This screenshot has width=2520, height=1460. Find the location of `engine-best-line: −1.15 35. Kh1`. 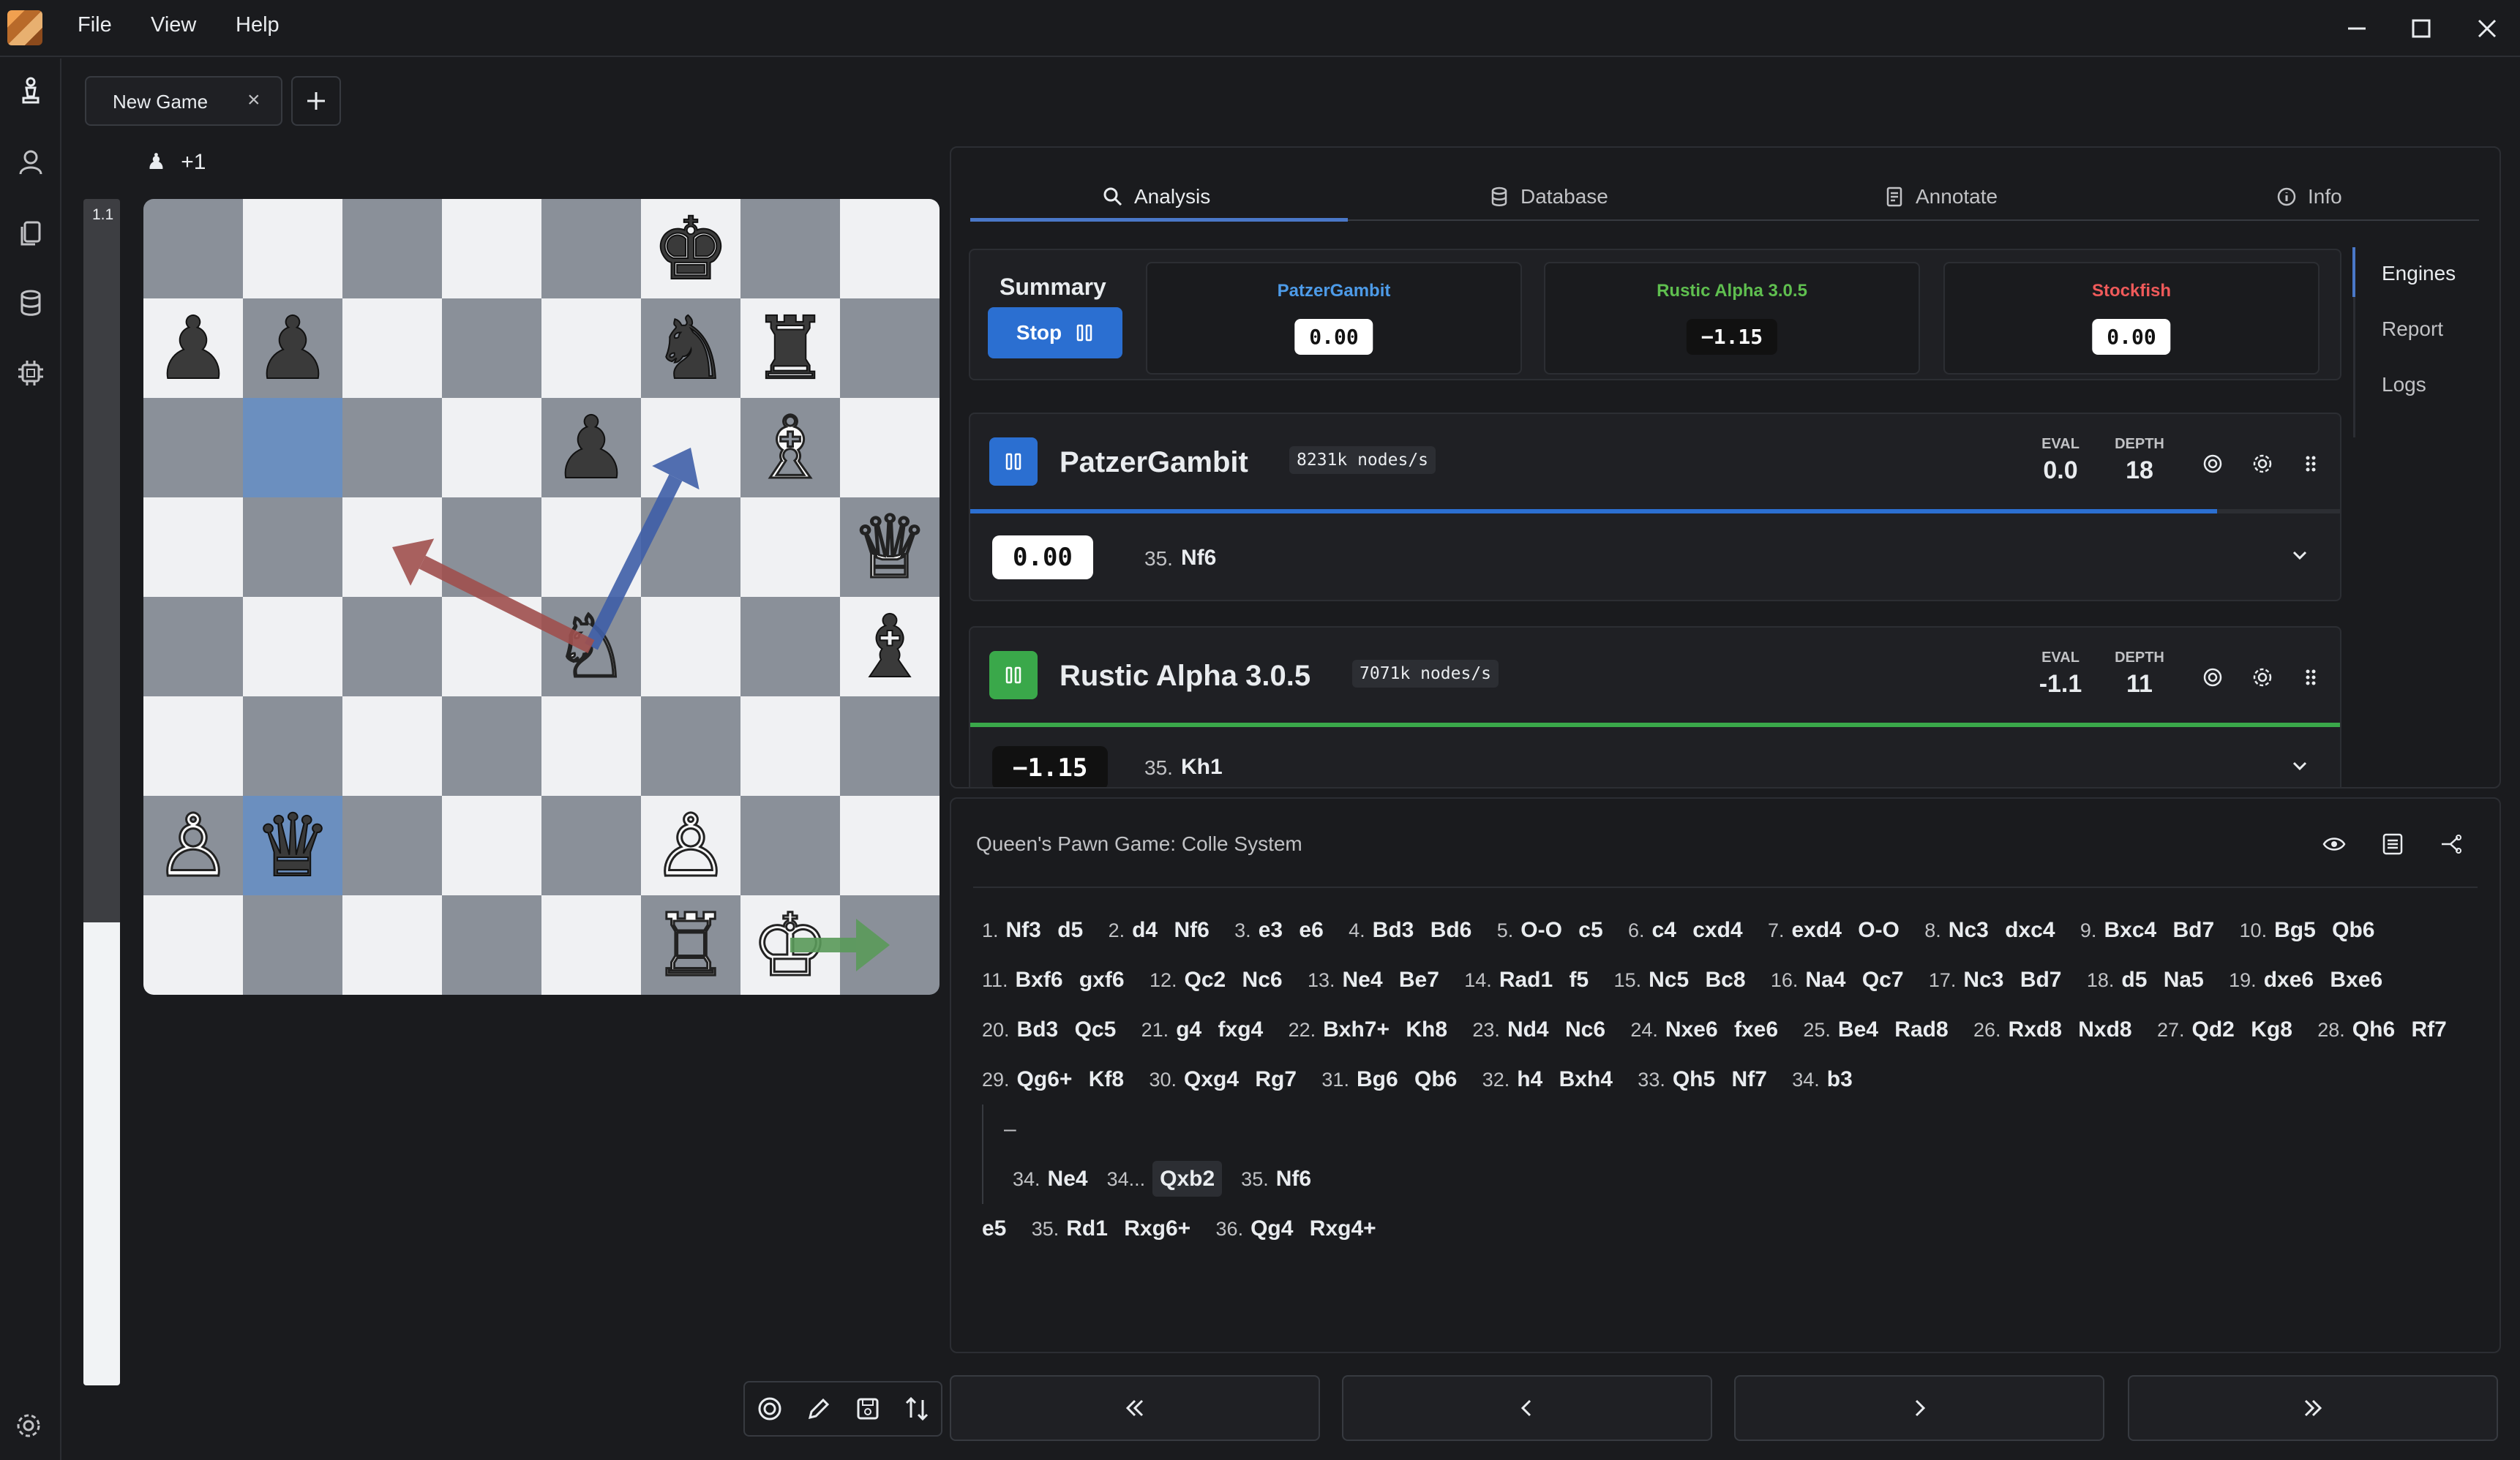

engine-best-line: −1.15 35. Kh1 is located at coordinates (1655, 762).